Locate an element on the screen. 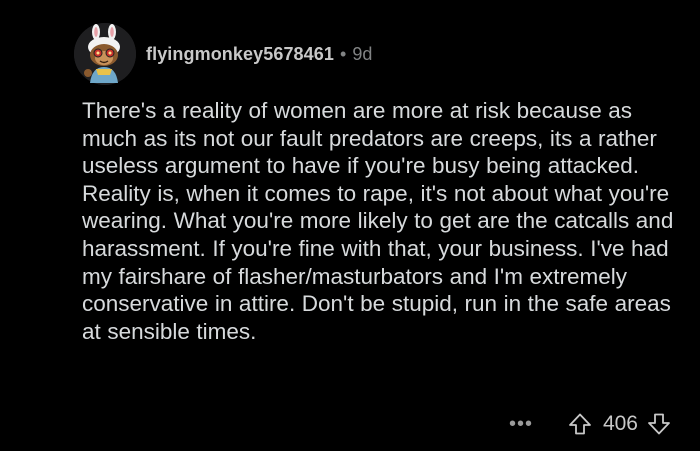 This screenshot has height=451, width=700. arrow-down-icon is located at coordinates (659, 424).